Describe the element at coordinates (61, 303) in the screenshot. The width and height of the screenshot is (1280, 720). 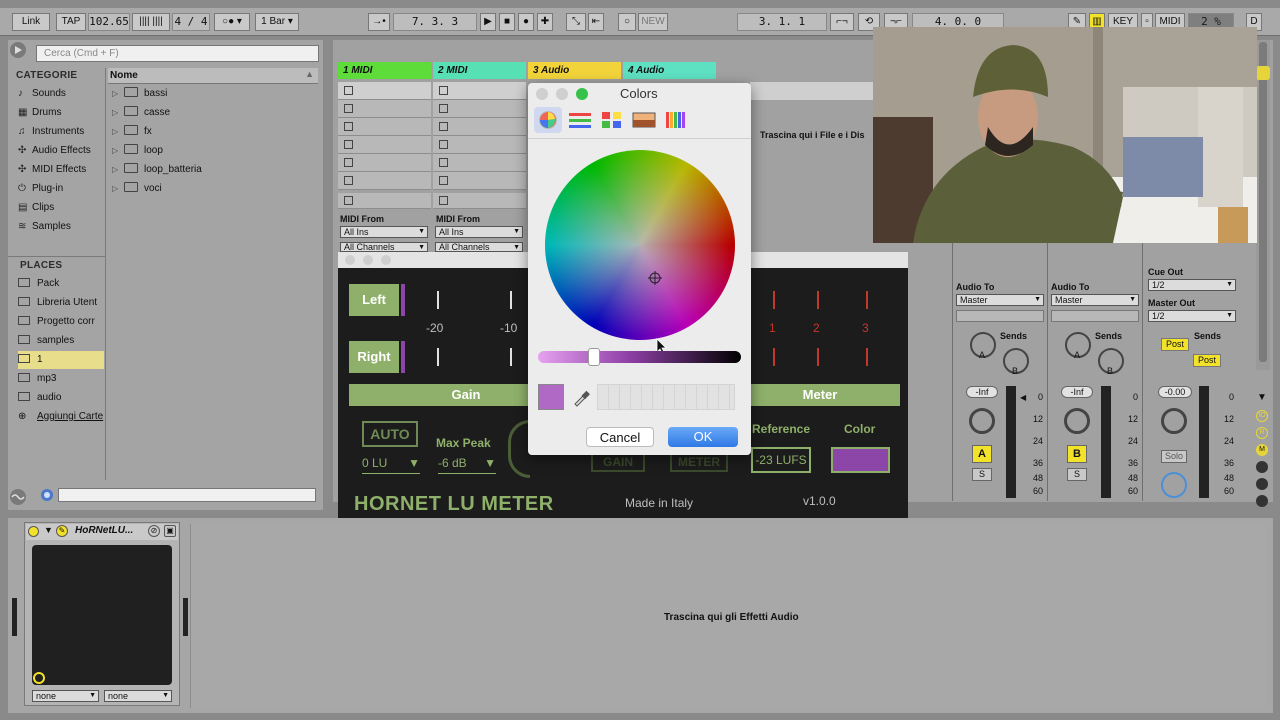
I see `place-user-library: Libreria Utent` at that location.